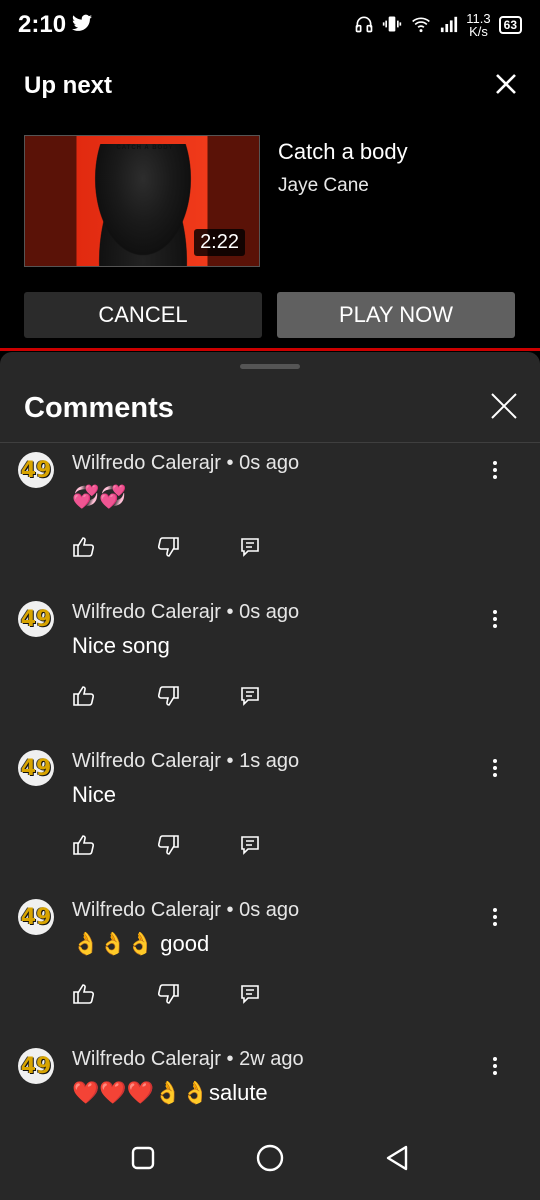 The image size is (540, 1200). I want to click on comment-text: 💞💞, so click(99, 496).